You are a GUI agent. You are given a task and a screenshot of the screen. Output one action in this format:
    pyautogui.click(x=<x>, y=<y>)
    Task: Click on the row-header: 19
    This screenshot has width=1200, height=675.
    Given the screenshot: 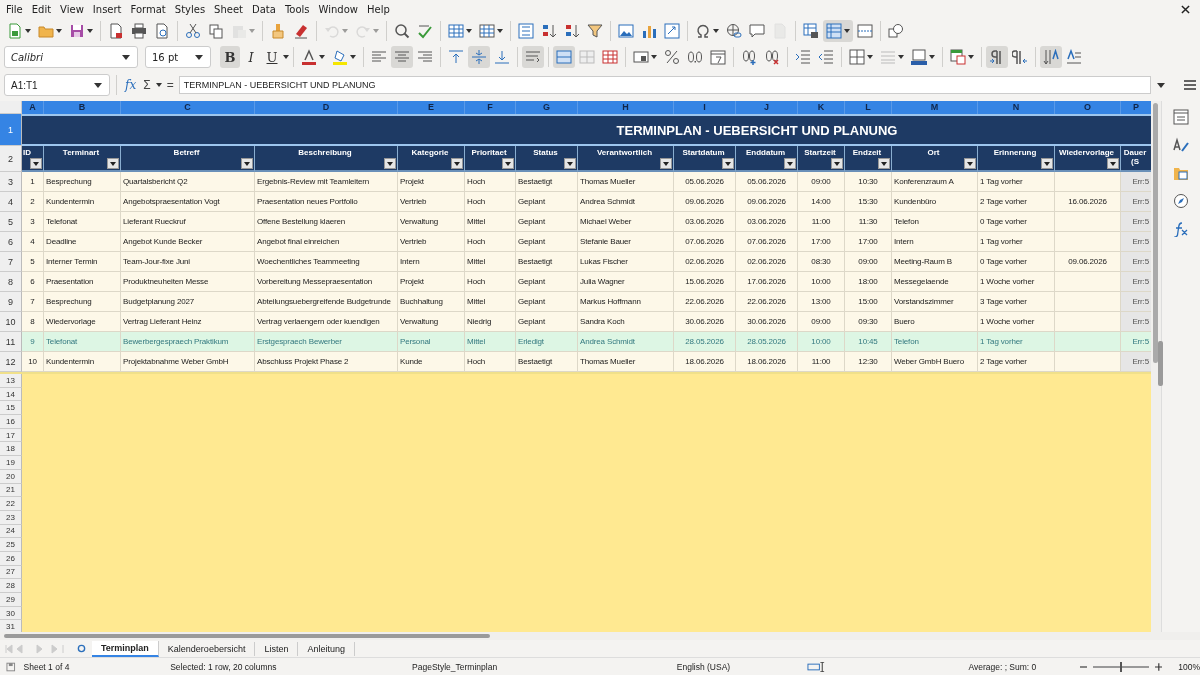 What is the action you would take?
    pyautogui.click(x=11, y=463)
    